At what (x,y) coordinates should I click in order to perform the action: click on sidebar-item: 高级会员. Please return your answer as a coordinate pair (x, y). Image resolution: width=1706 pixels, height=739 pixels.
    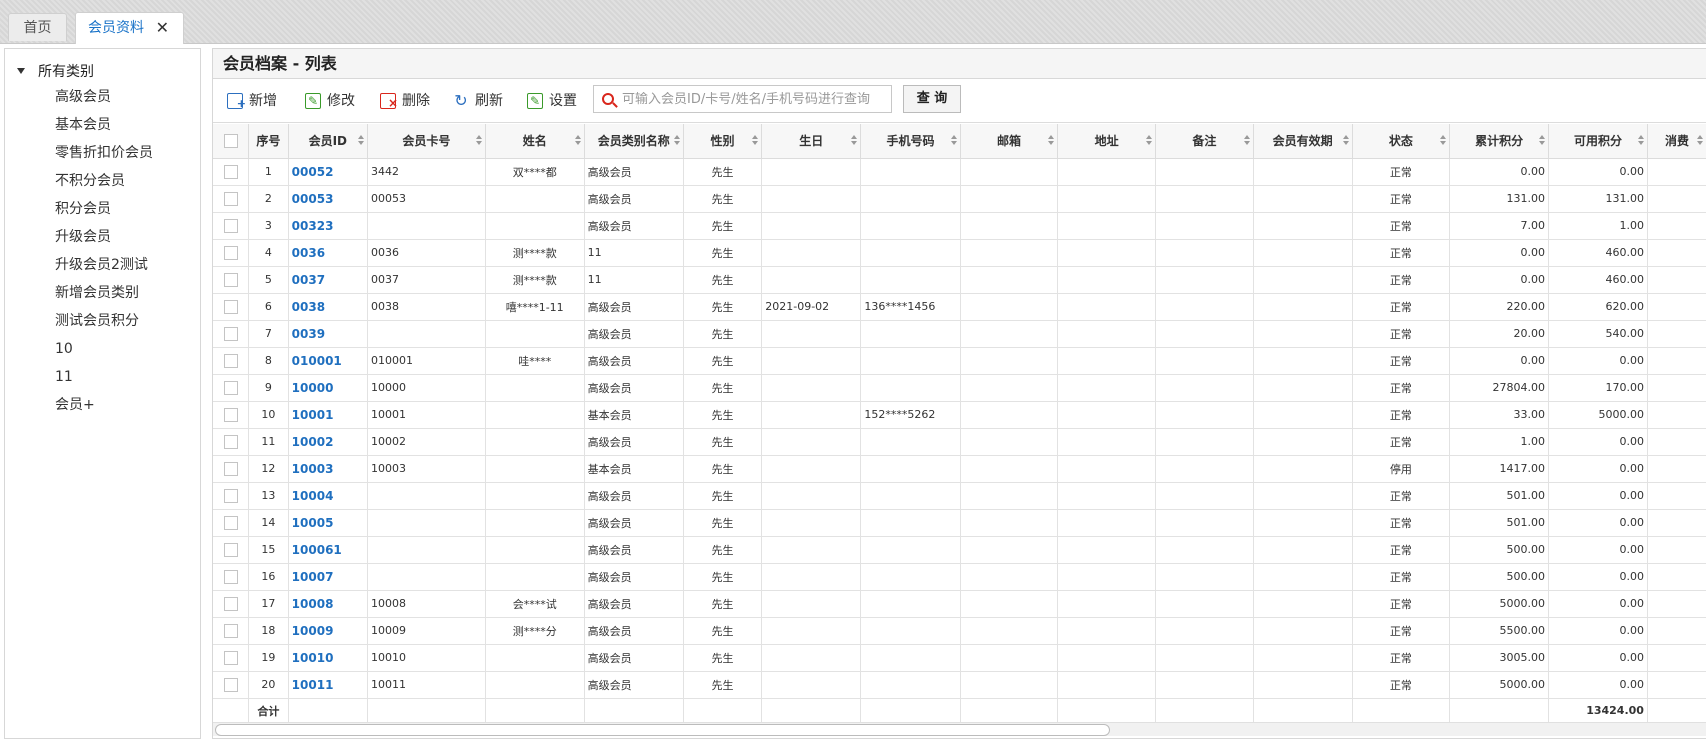
    Looking at the image, I should click on (104, 97).